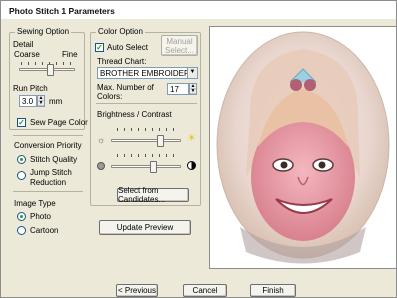 This screenshot has height=298, width=397. I want to click on brightness-slider-thumb, so click(160, 141).